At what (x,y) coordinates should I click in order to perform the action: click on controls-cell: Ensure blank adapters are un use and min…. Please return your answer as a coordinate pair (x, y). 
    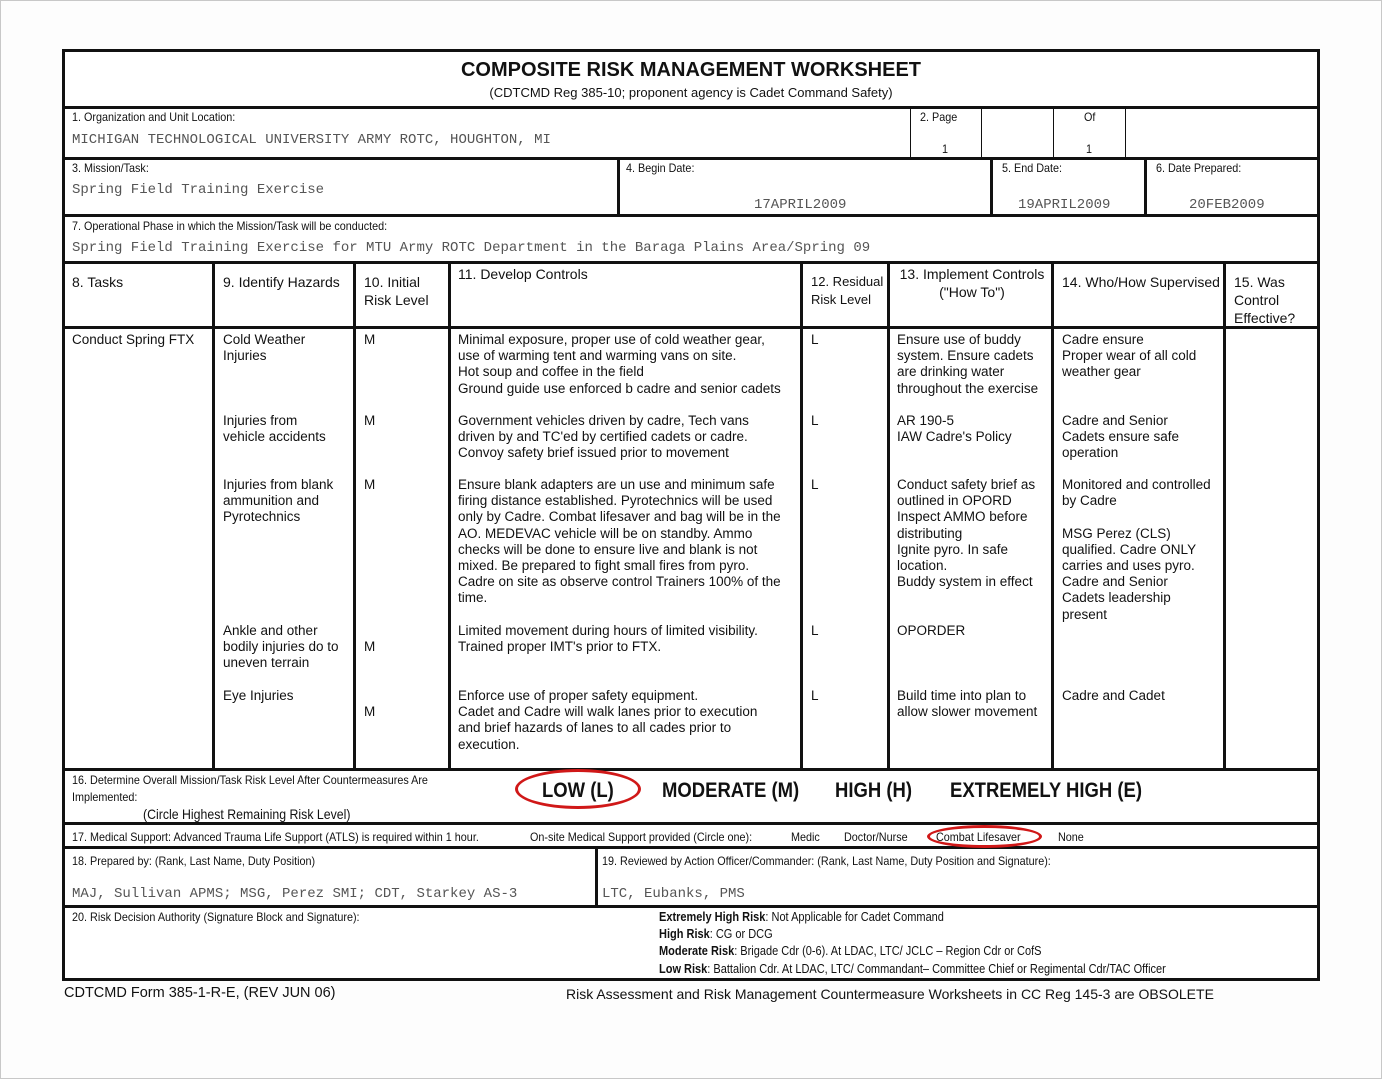
    Looking at the image, I should click on (619, 541).